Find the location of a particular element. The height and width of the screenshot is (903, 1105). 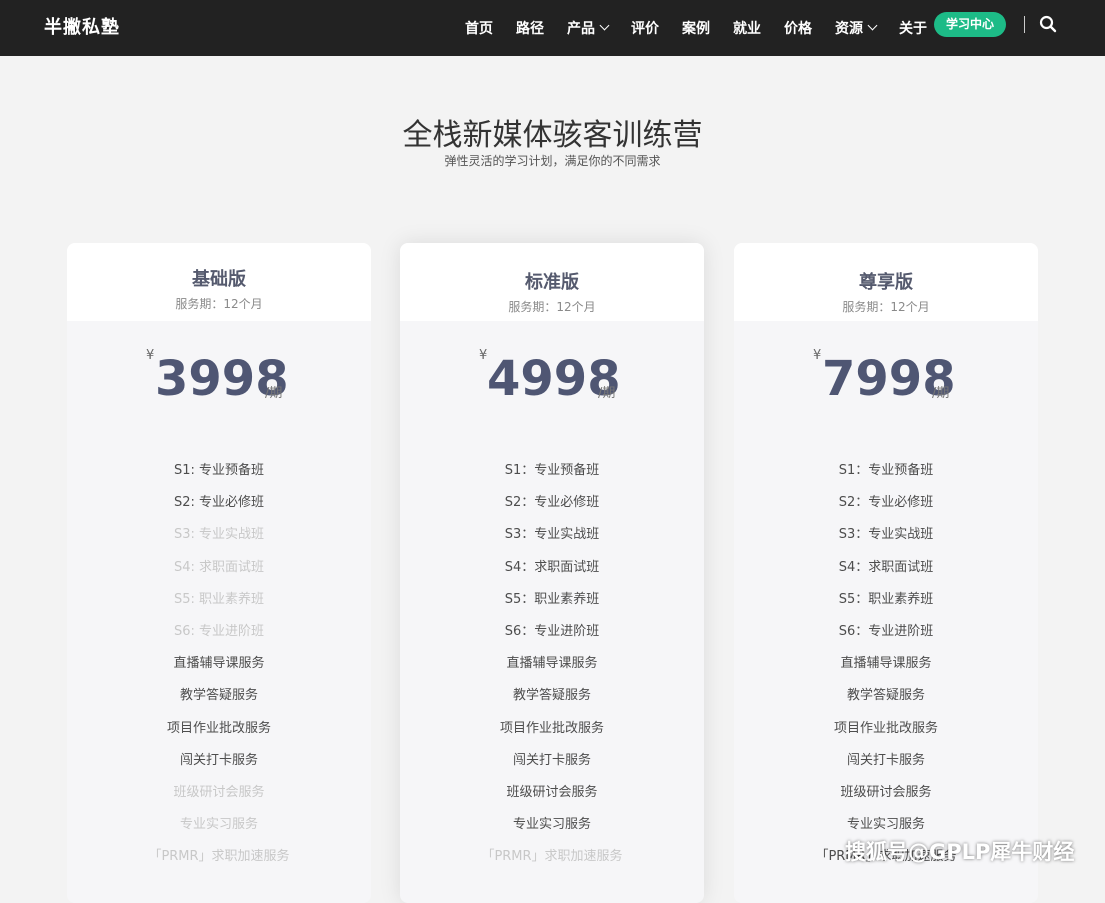

plan-name: 标准版 is located at coordinates (552, 282).